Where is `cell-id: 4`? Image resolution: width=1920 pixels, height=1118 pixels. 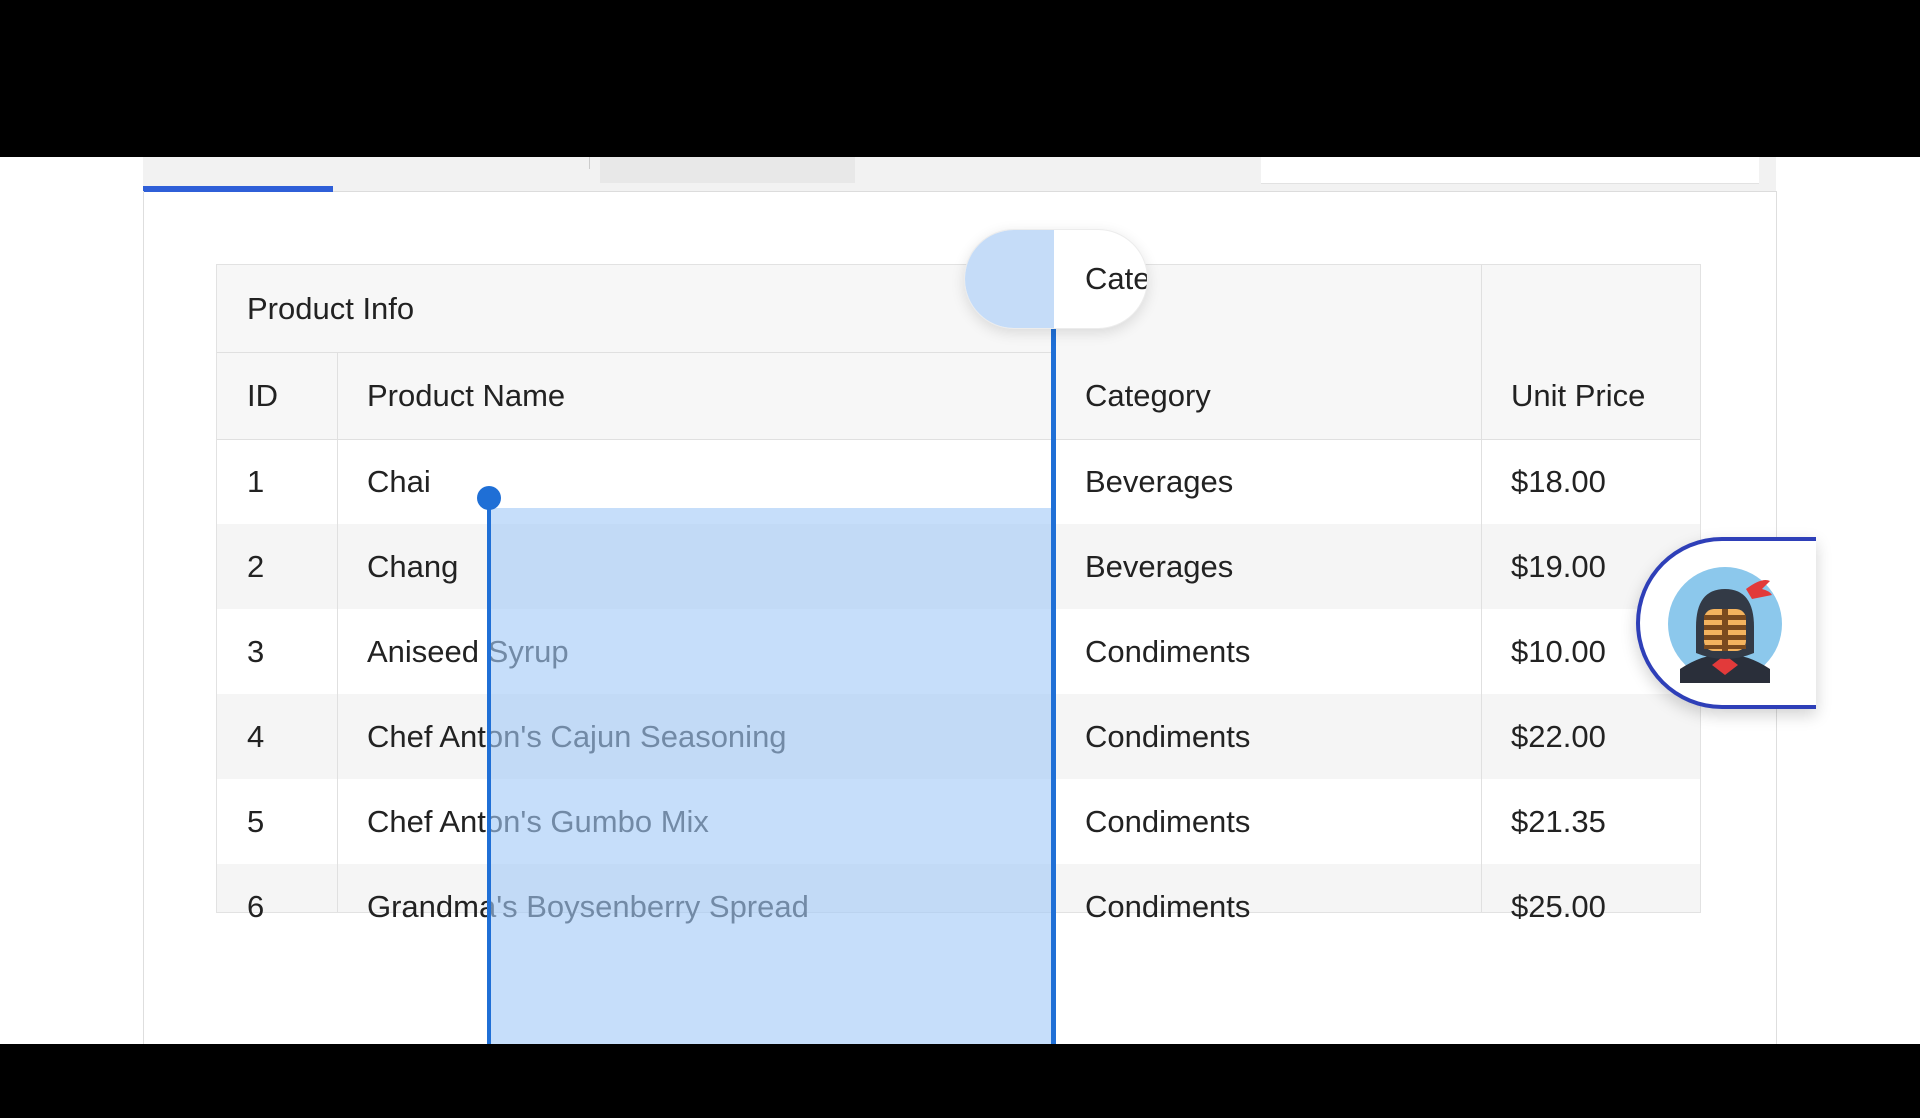
cell-id: 4 is located at coordinates (256, 736).